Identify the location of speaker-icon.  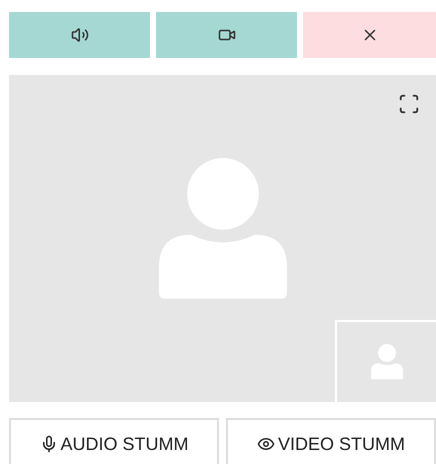
(79, 35).